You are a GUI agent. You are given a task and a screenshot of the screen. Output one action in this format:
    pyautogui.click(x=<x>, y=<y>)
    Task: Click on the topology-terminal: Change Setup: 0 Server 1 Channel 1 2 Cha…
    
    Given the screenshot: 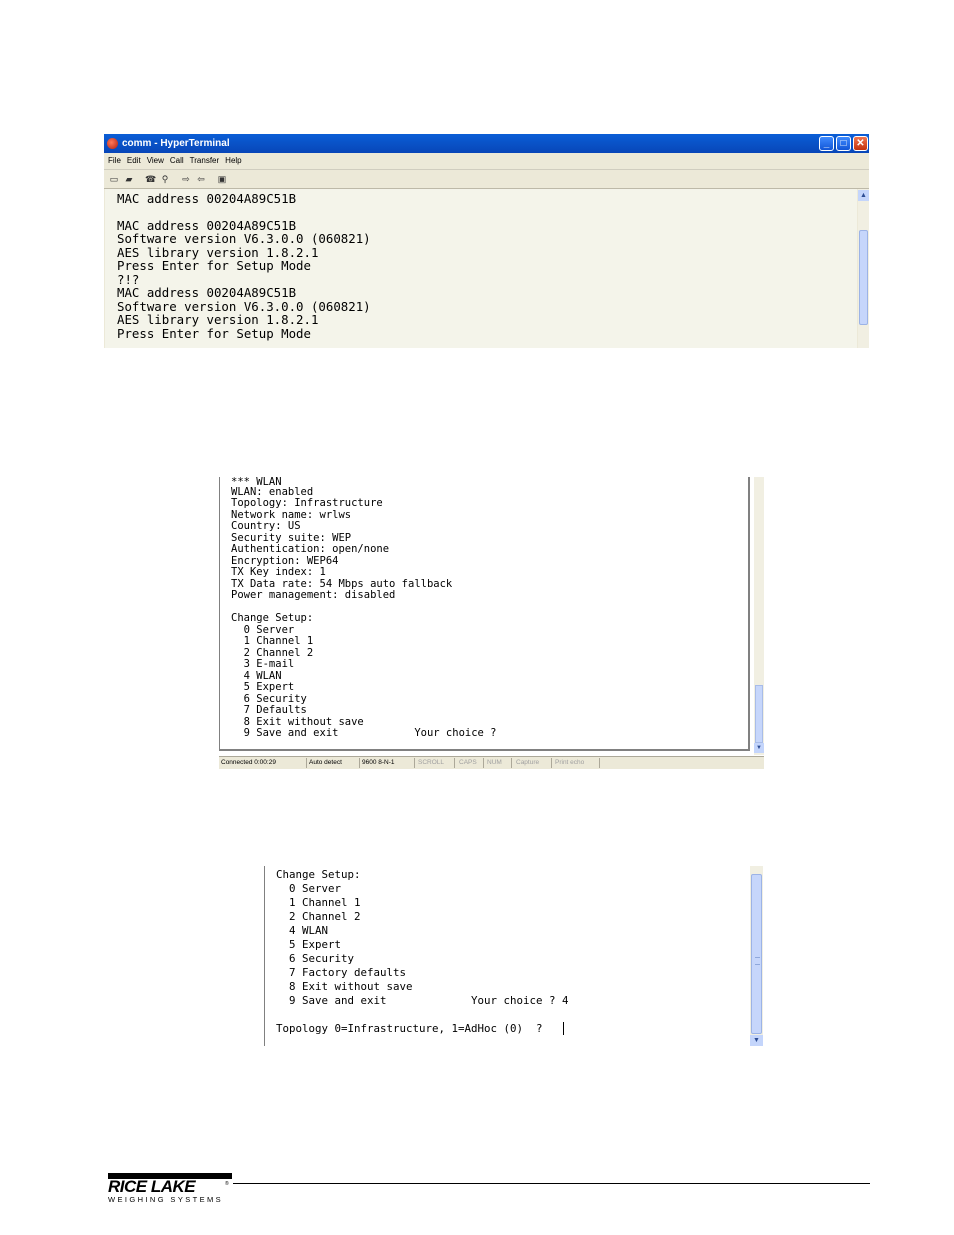 What is the action you would take?
    pyautogui.click(x=516, y=956)
    